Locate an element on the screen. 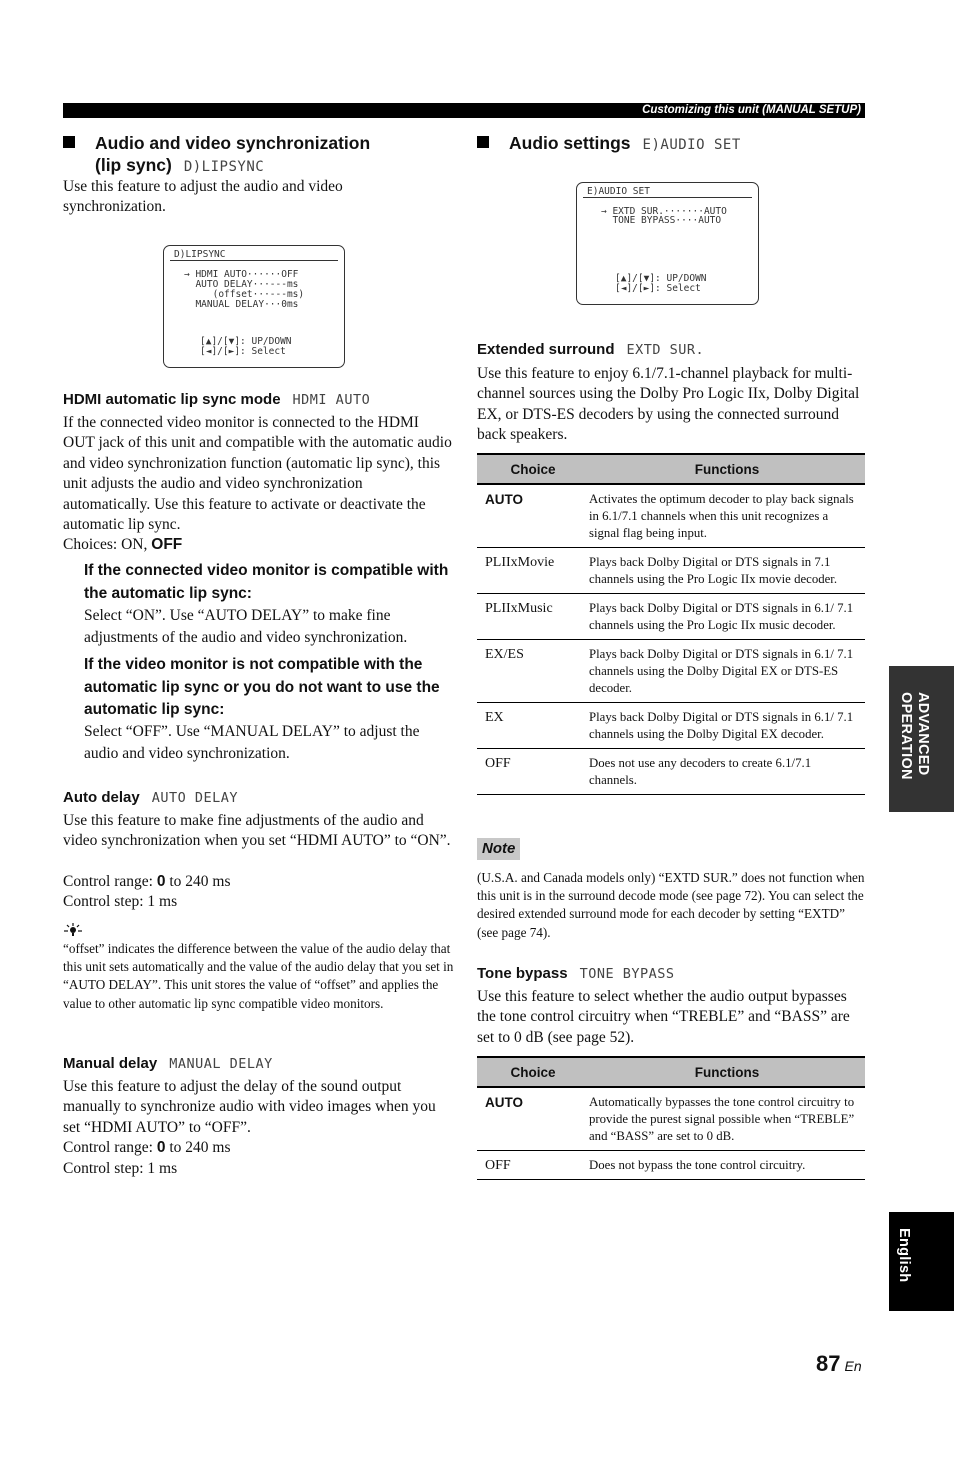 The height and width of the screenshot is (1465, 954). tone-bypass-heading: Tone bypass TONE BYPASS is located at coordinates (576, 974).